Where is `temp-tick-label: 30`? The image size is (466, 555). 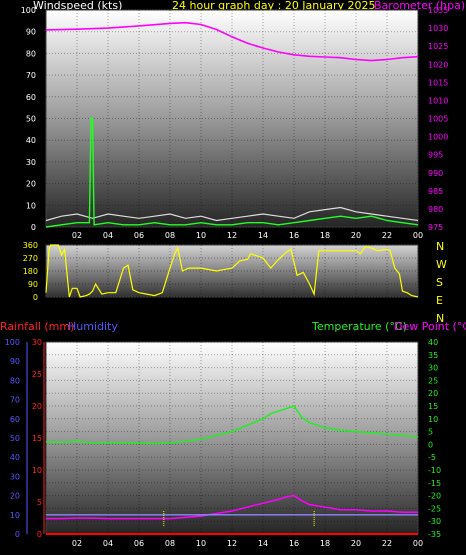 temp-tick-label: 30 is located at coordinates (433, 368).